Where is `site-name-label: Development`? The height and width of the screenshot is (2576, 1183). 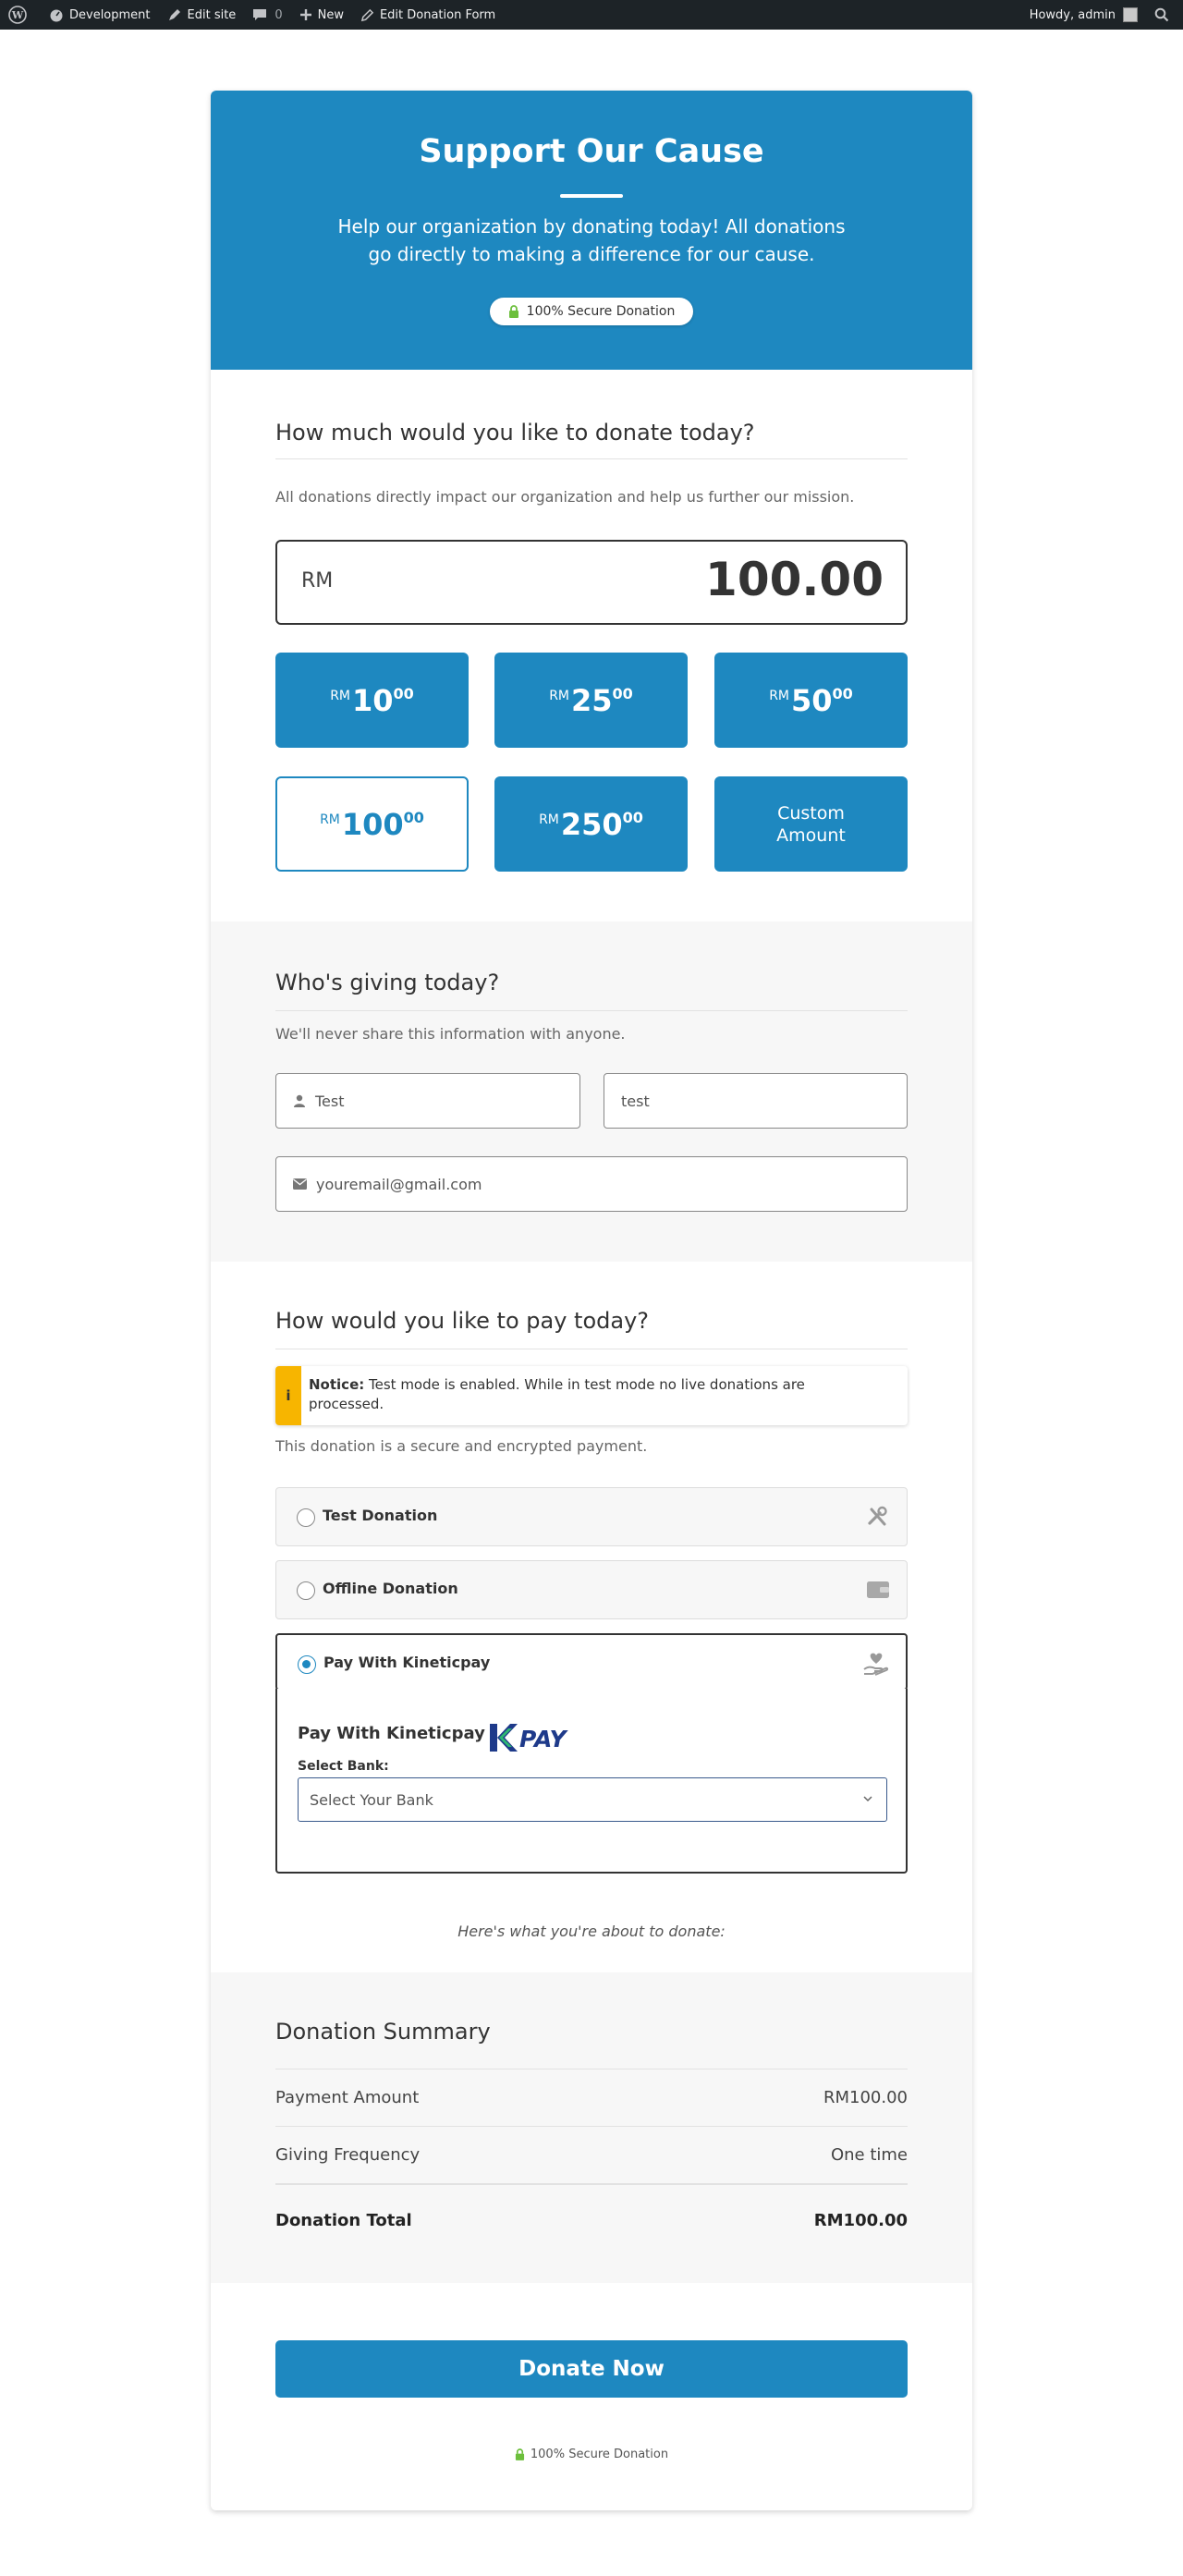 site-name-label: Development is located at coordinates (110, 14).